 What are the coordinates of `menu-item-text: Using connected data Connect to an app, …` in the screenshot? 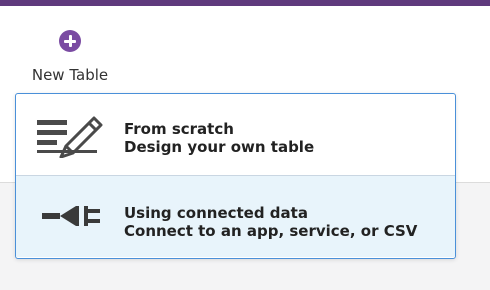 It's located at (270, 222).